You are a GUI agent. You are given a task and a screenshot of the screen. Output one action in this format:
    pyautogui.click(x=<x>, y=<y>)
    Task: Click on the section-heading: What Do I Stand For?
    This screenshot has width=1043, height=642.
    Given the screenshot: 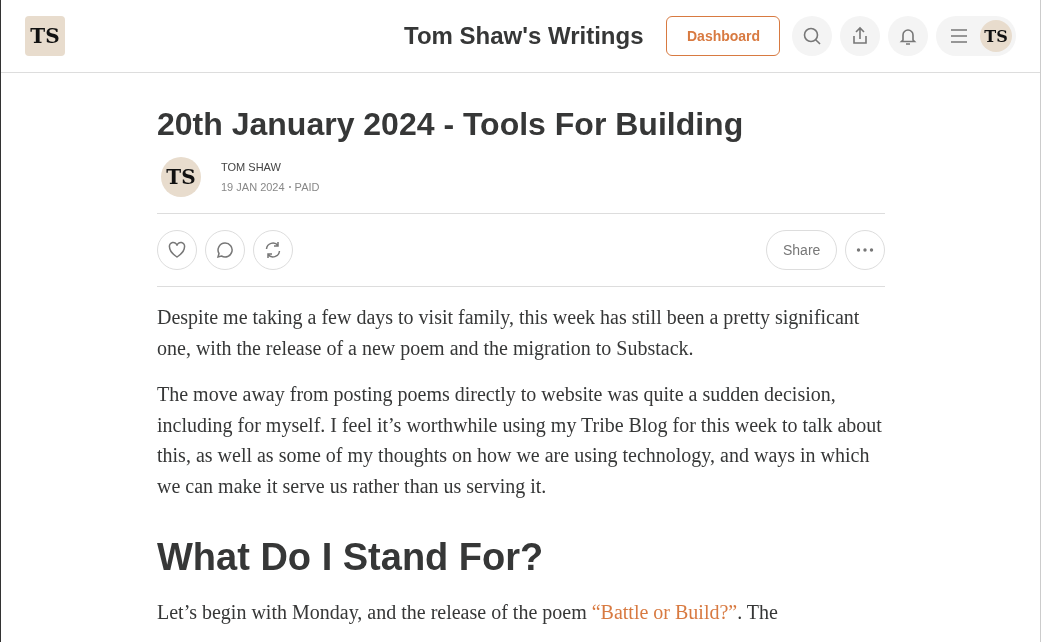 What is the action you would take?
    pyautogui.click(x=351, y=558)
    